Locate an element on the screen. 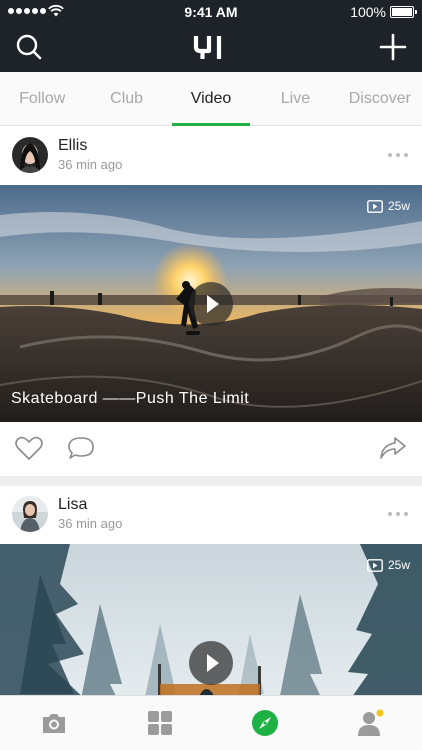 The image size is (422, 750). bottom-tab-bar is located at coordinates (211, 722).